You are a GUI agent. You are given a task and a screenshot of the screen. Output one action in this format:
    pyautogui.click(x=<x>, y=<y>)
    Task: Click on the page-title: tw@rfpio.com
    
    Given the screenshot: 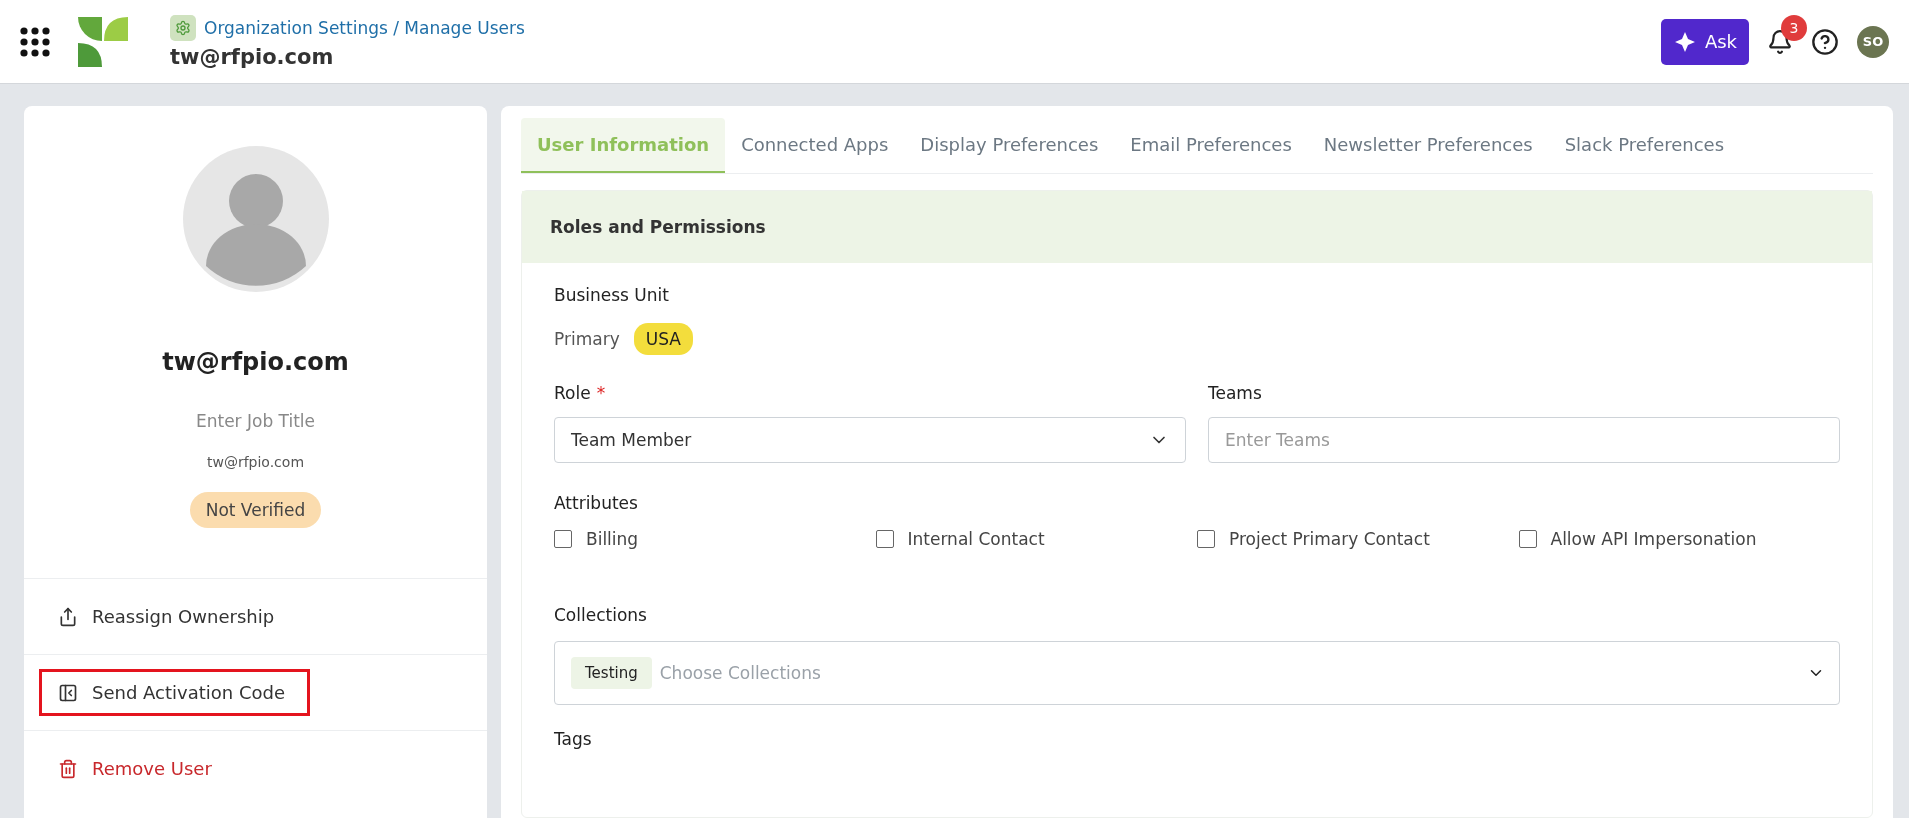 What is the action you would take?
    pyautogui.click(x=252, y=56)
    